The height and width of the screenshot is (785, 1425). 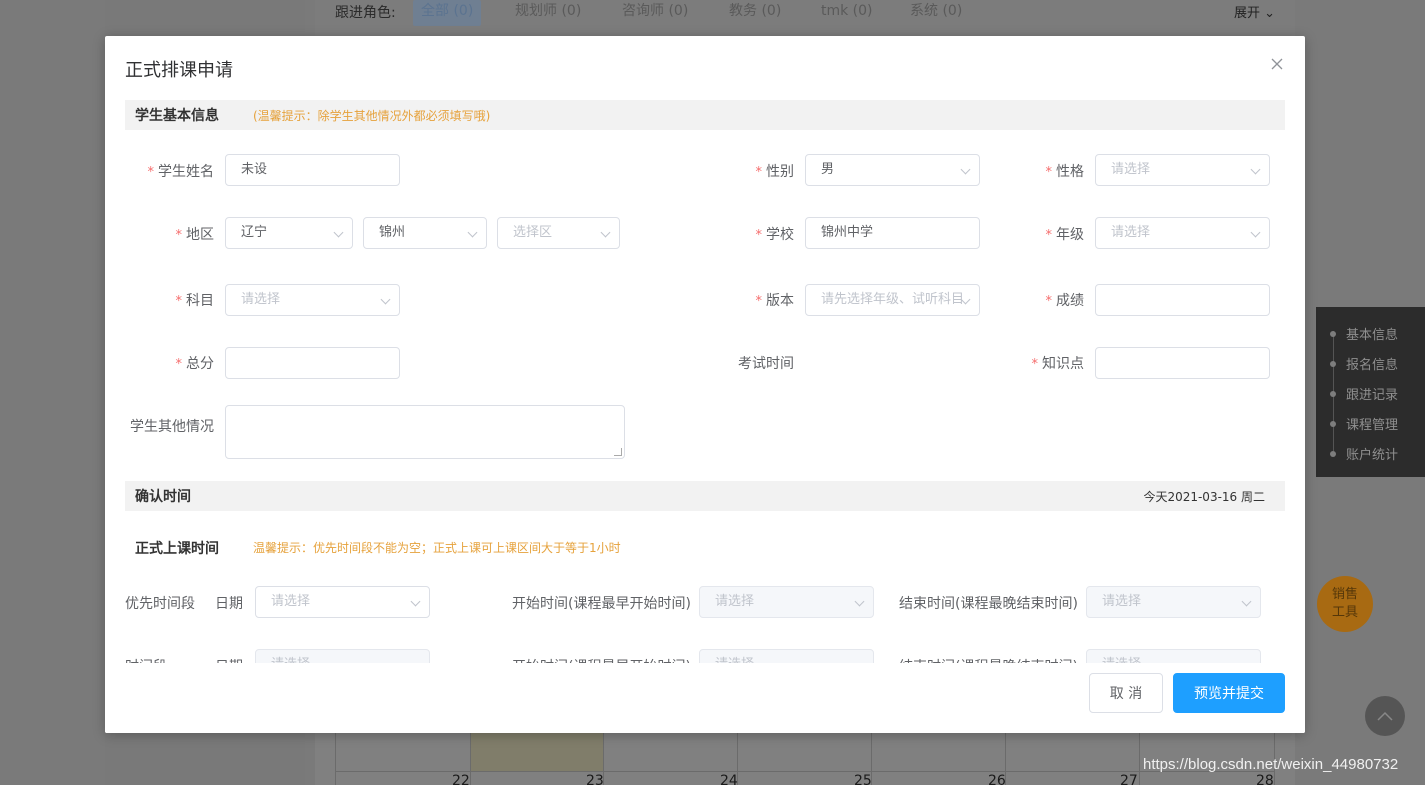 I want to click on section-title: 确认时间, so click(x=163, y=497).